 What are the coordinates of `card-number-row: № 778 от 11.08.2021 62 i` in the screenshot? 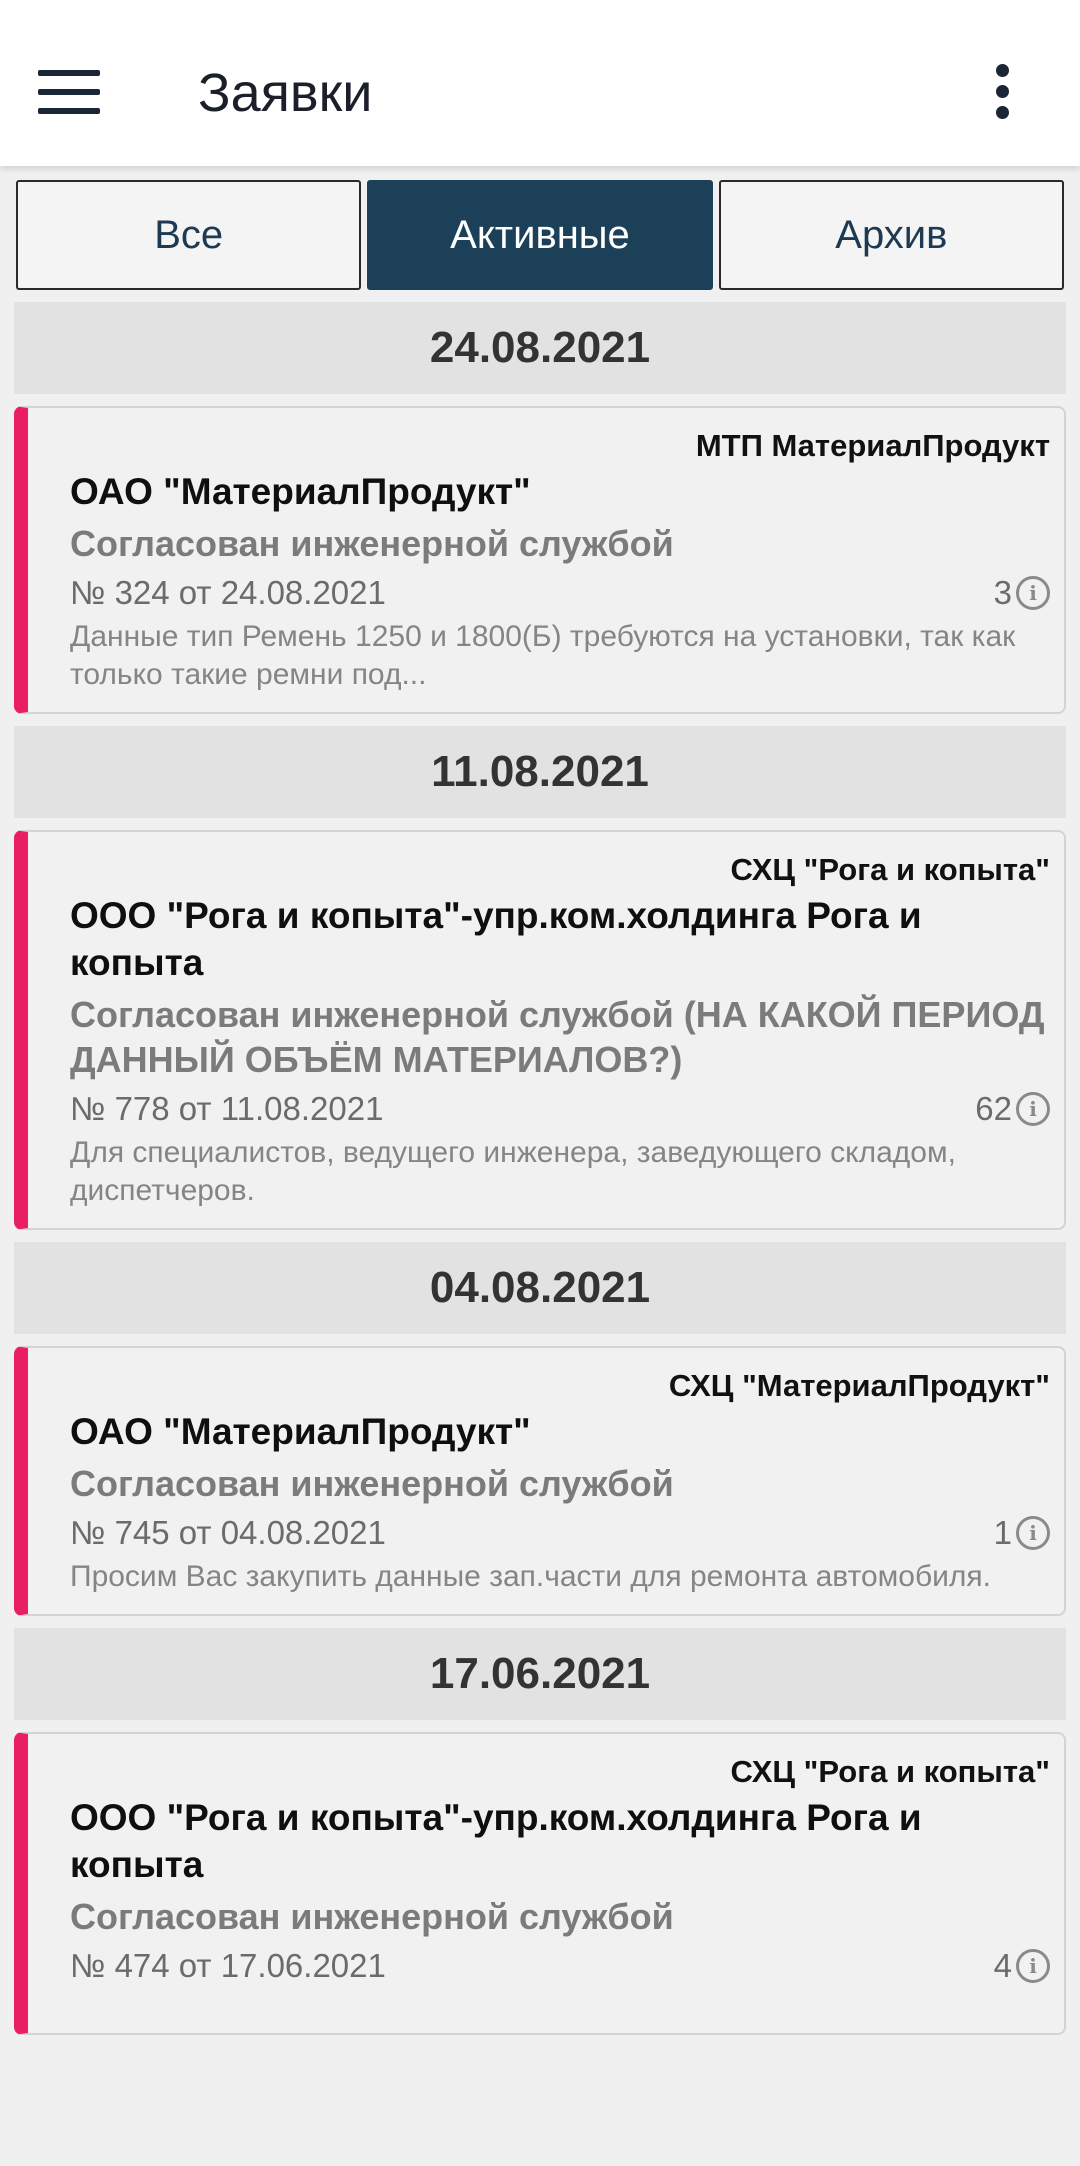 It's located at (560, 1109).